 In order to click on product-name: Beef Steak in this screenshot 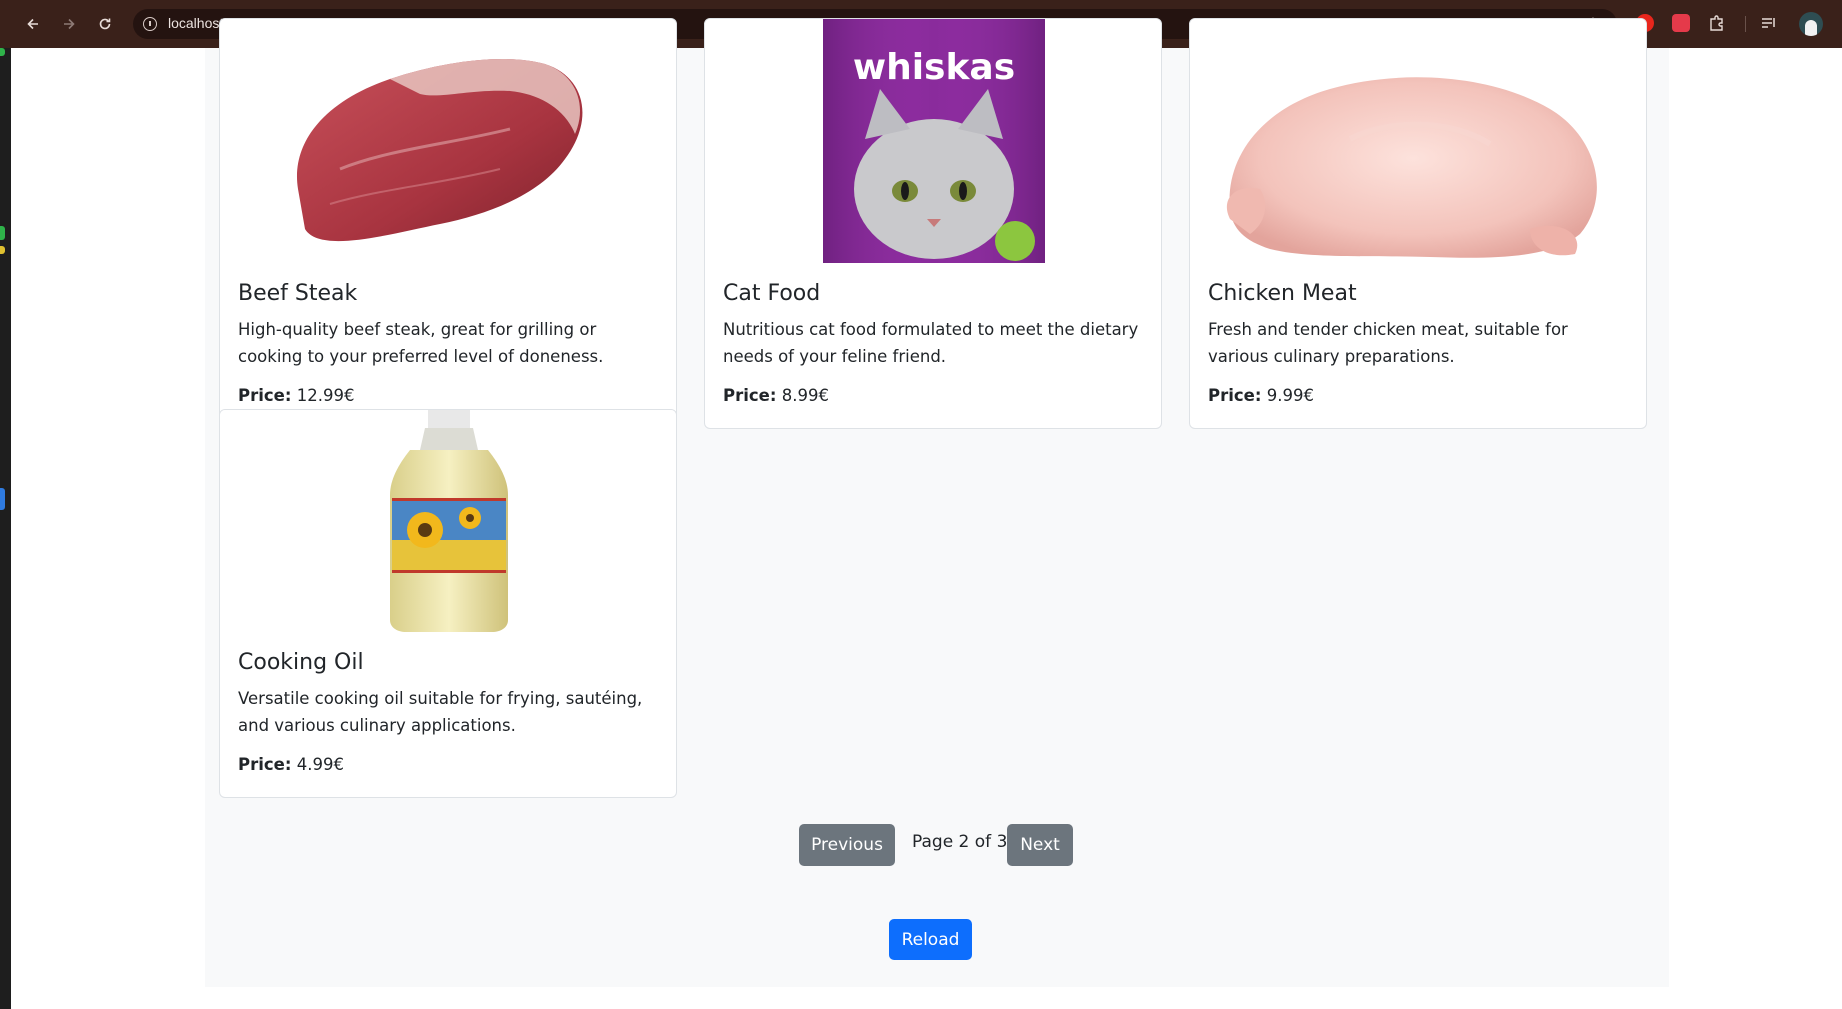, I will do `click(298, 293)`.